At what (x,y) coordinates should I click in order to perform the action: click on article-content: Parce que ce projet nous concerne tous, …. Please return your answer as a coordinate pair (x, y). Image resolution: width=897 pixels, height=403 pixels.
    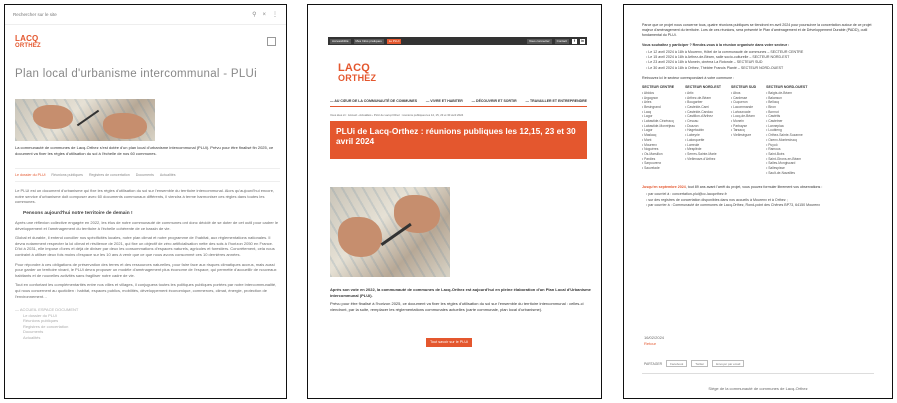
    Looking at the image, I should click on (762, 115).